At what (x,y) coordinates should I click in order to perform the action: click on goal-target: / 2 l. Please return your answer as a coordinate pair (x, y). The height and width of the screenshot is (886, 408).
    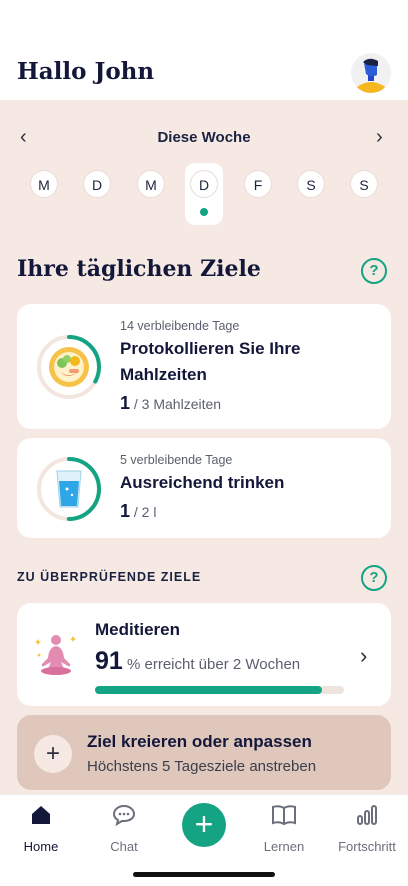
    Looking at the image, I should click on (143, 512).